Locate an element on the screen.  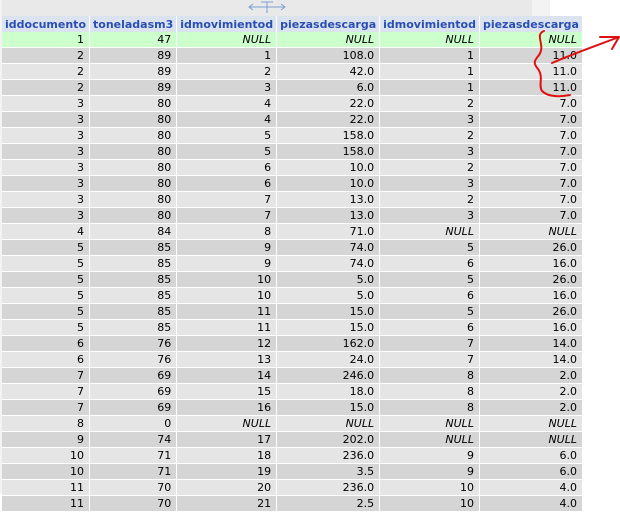
column-header-idmovimientod-2: idmovimientod is located at coordinates (429, 24).